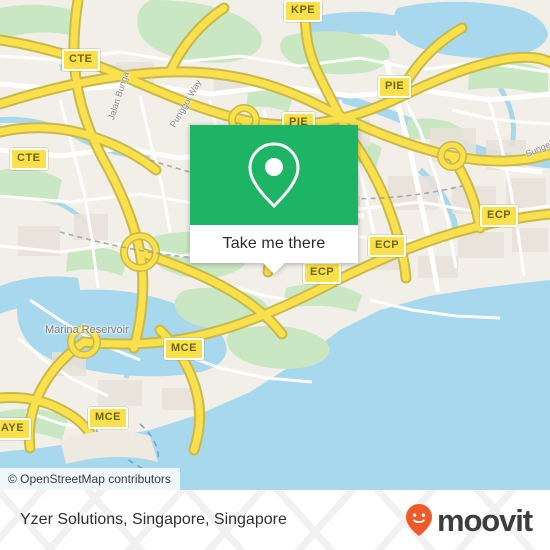 The height and width of the screenshot is (550, 550). I want to click on map-pin-icon, so click(274, 175).